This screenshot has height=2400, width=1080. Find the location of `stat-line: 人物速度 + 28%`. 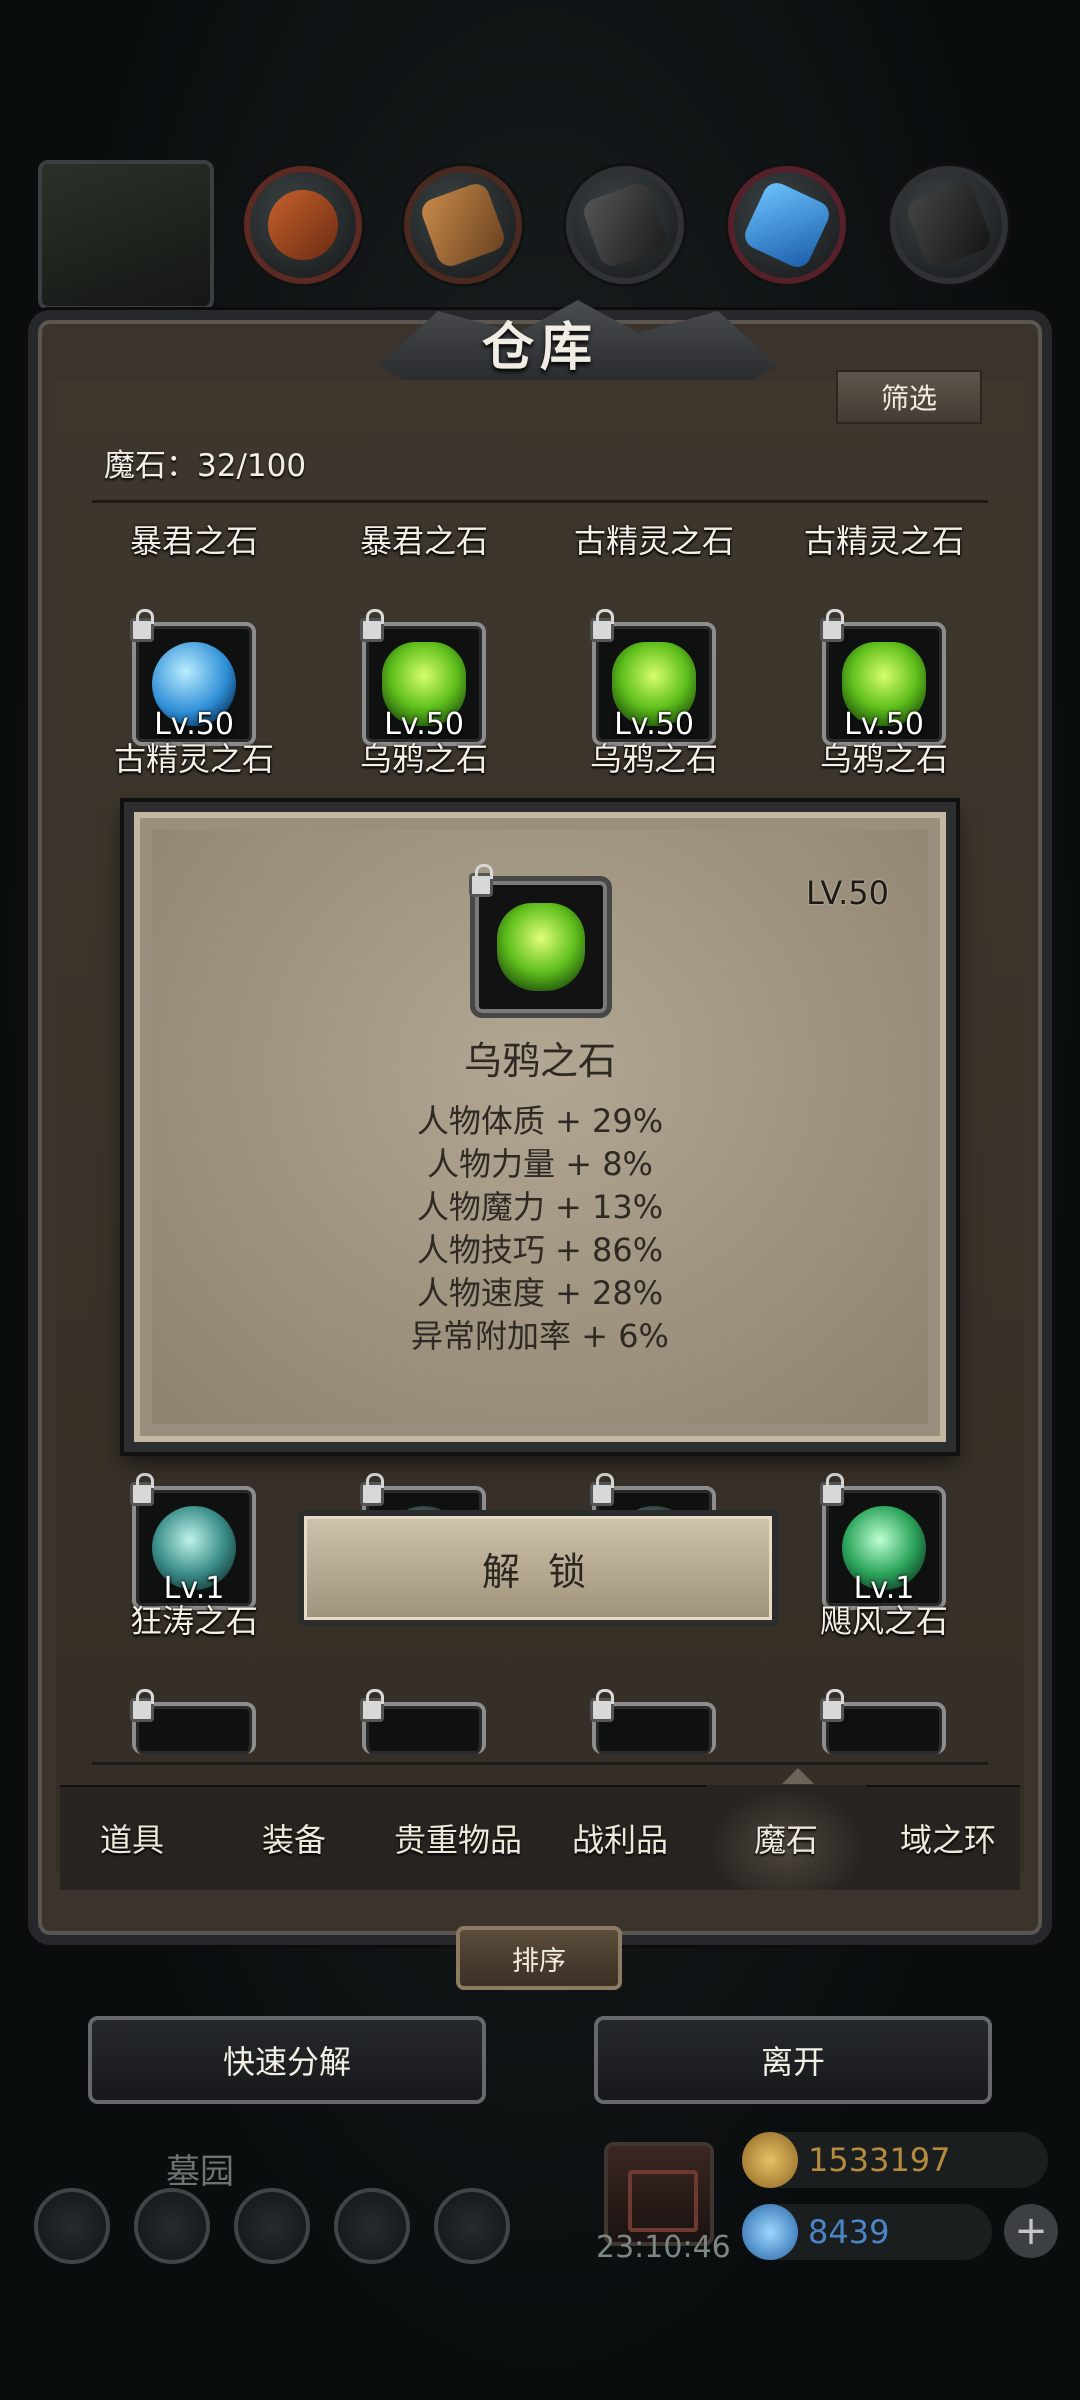

stat-line: 人物速度 + 28% is located at coordinates (540, 1293).